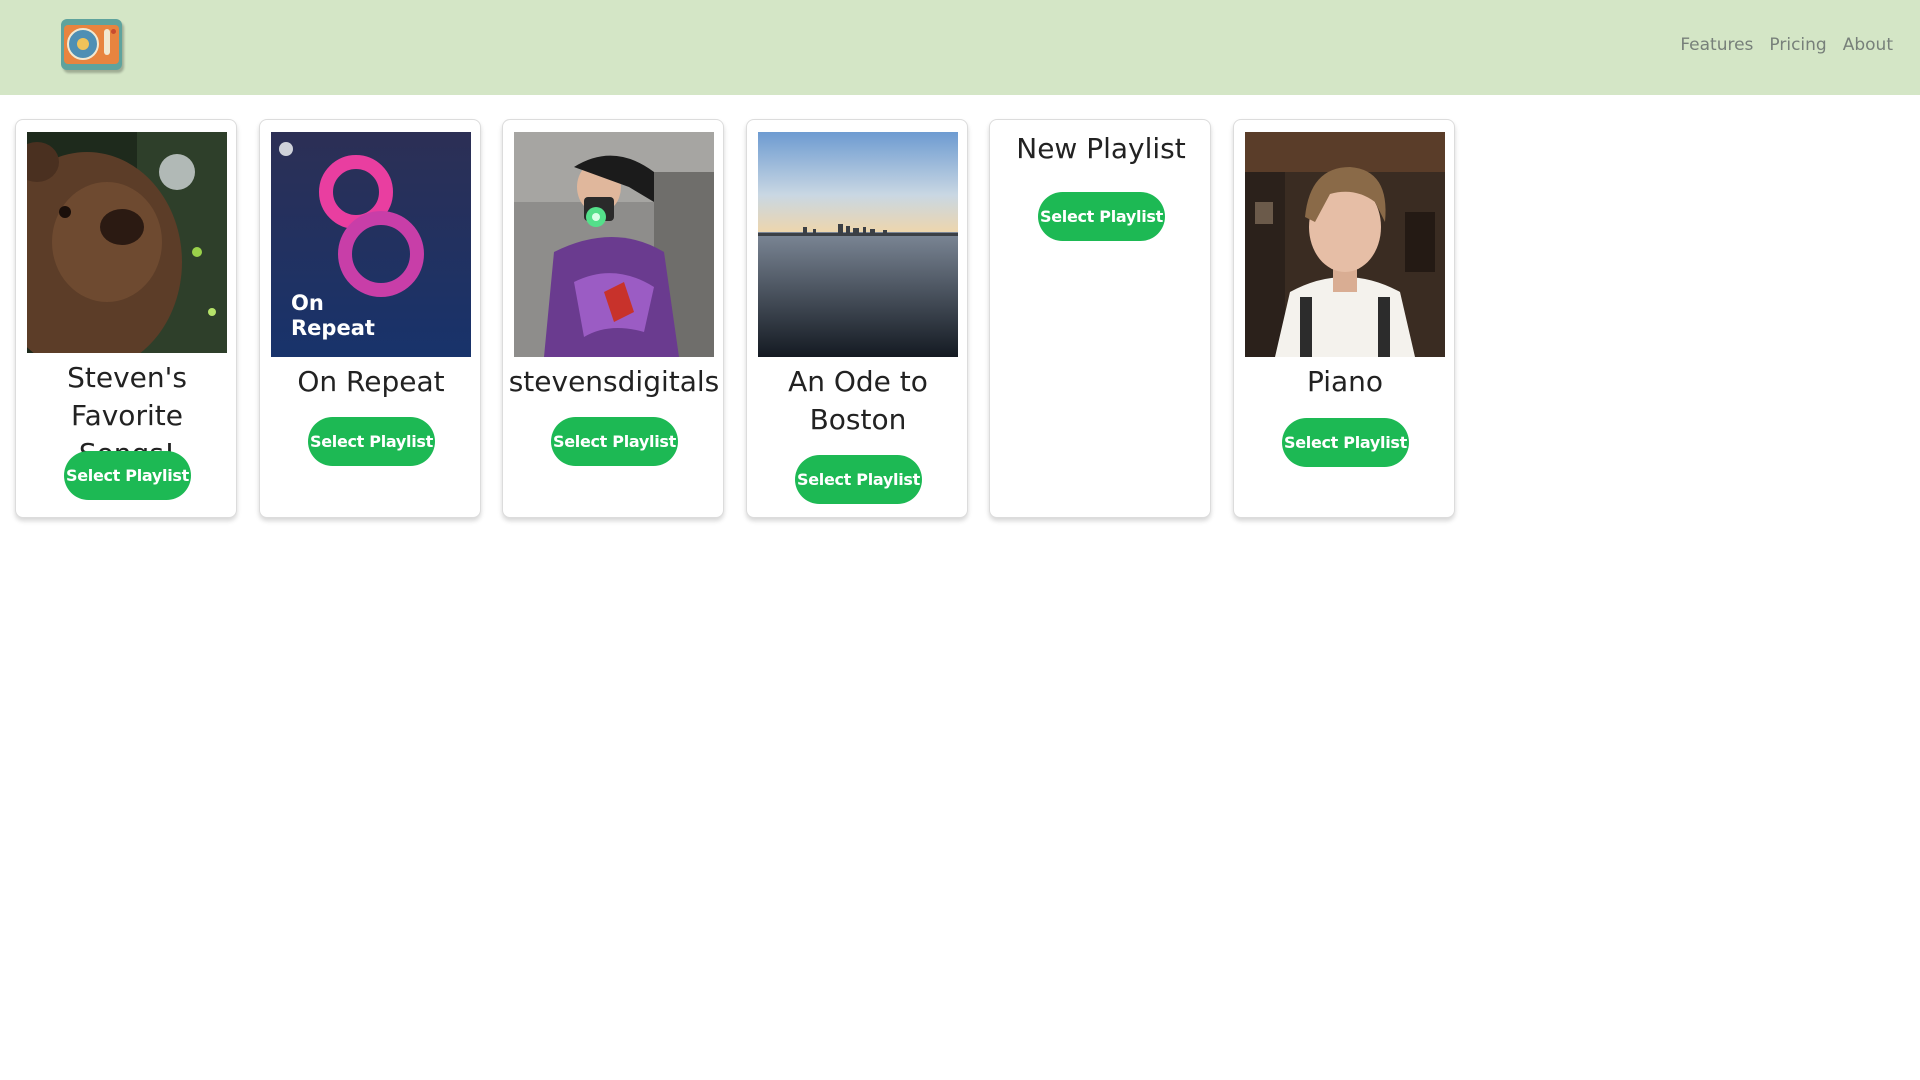 The height and width of the screenshot is (1080, 1920). Describe the element at coordinates (1345, 244) in the screenshot. I see `playlist-cover-portrait` at that location.